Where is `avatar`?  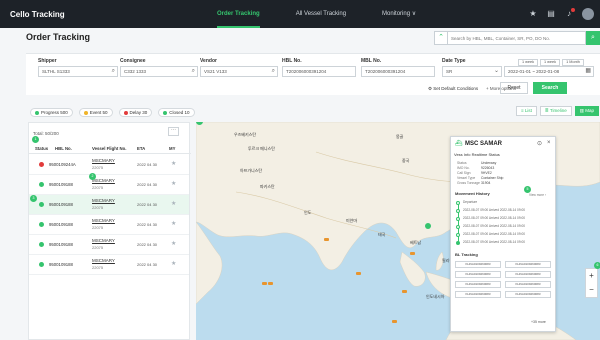
avatar is located at coordinates (588, 14).